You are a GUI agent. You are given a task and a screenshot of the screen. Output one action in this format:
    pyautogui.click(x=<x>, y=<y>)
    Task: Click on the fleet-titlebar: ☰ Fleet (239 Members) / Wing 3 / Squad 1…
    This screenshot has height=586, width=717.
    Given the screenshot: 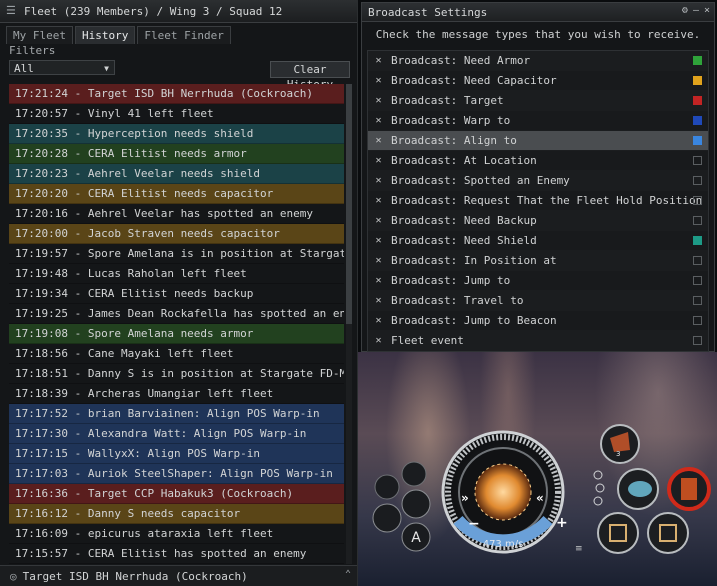 What is the action you would take?
    pyautogui.click(x=178, y=11)
    